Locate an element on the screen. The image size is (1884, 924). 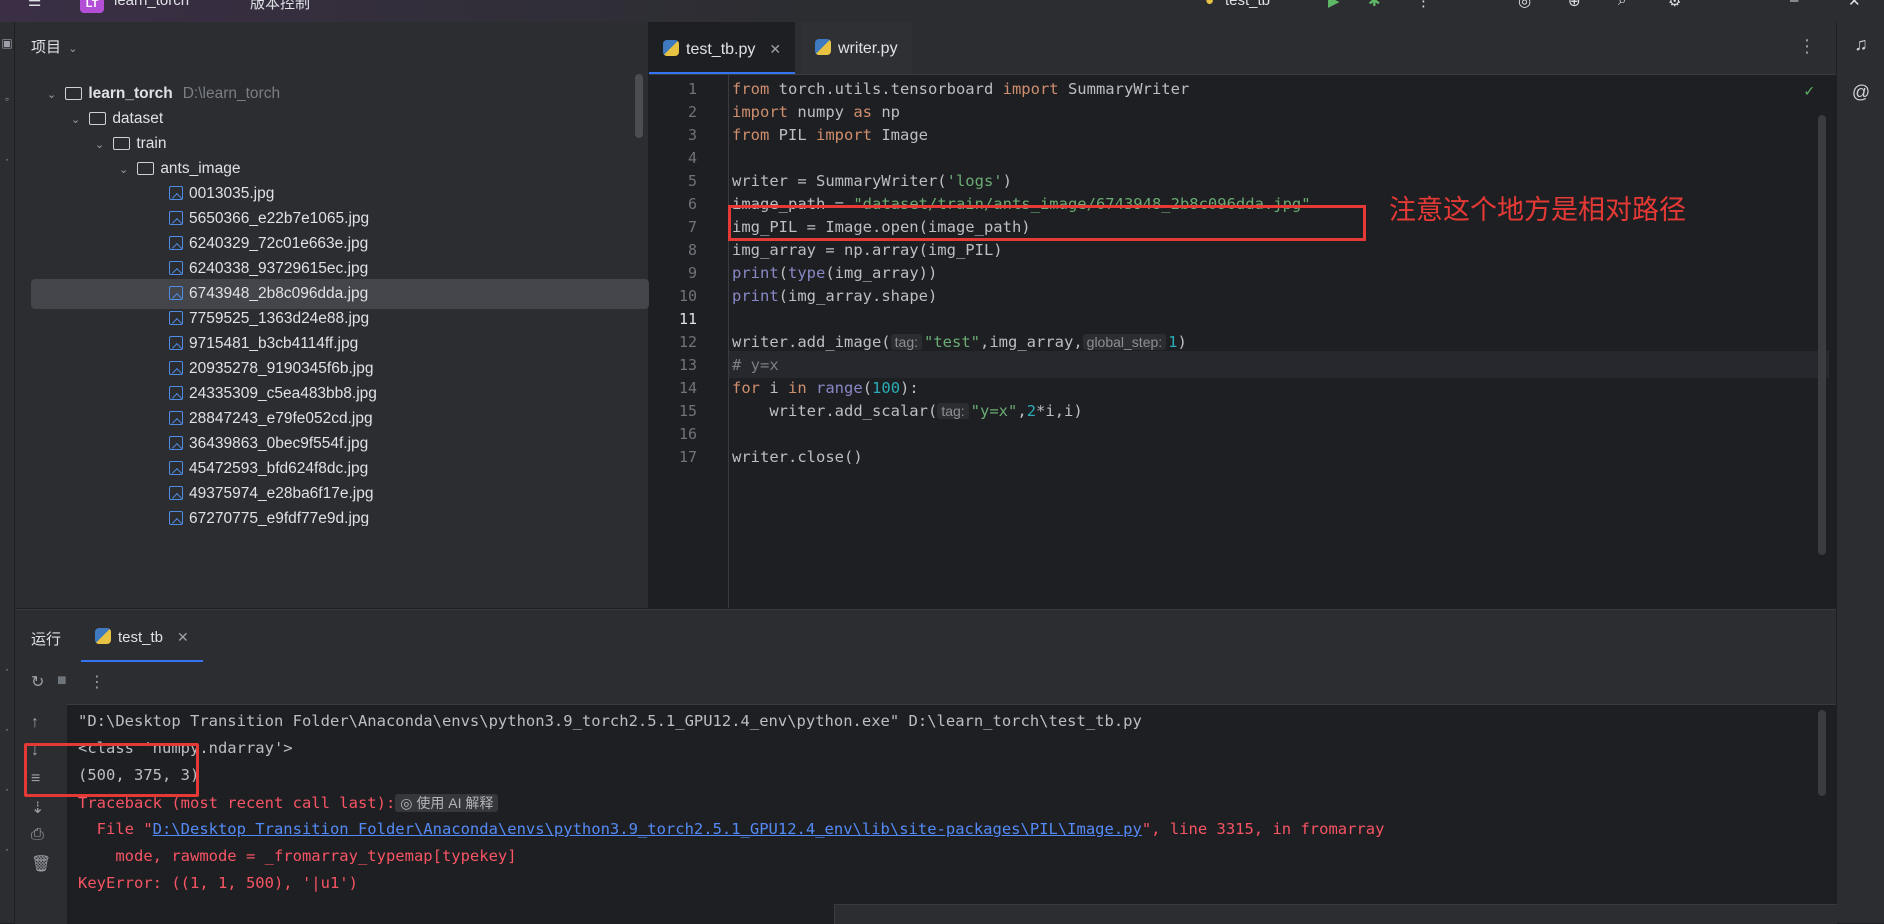
console-line: KeyError: ((1, 1, 500), '|u1') is located at coordinates (218, 883).